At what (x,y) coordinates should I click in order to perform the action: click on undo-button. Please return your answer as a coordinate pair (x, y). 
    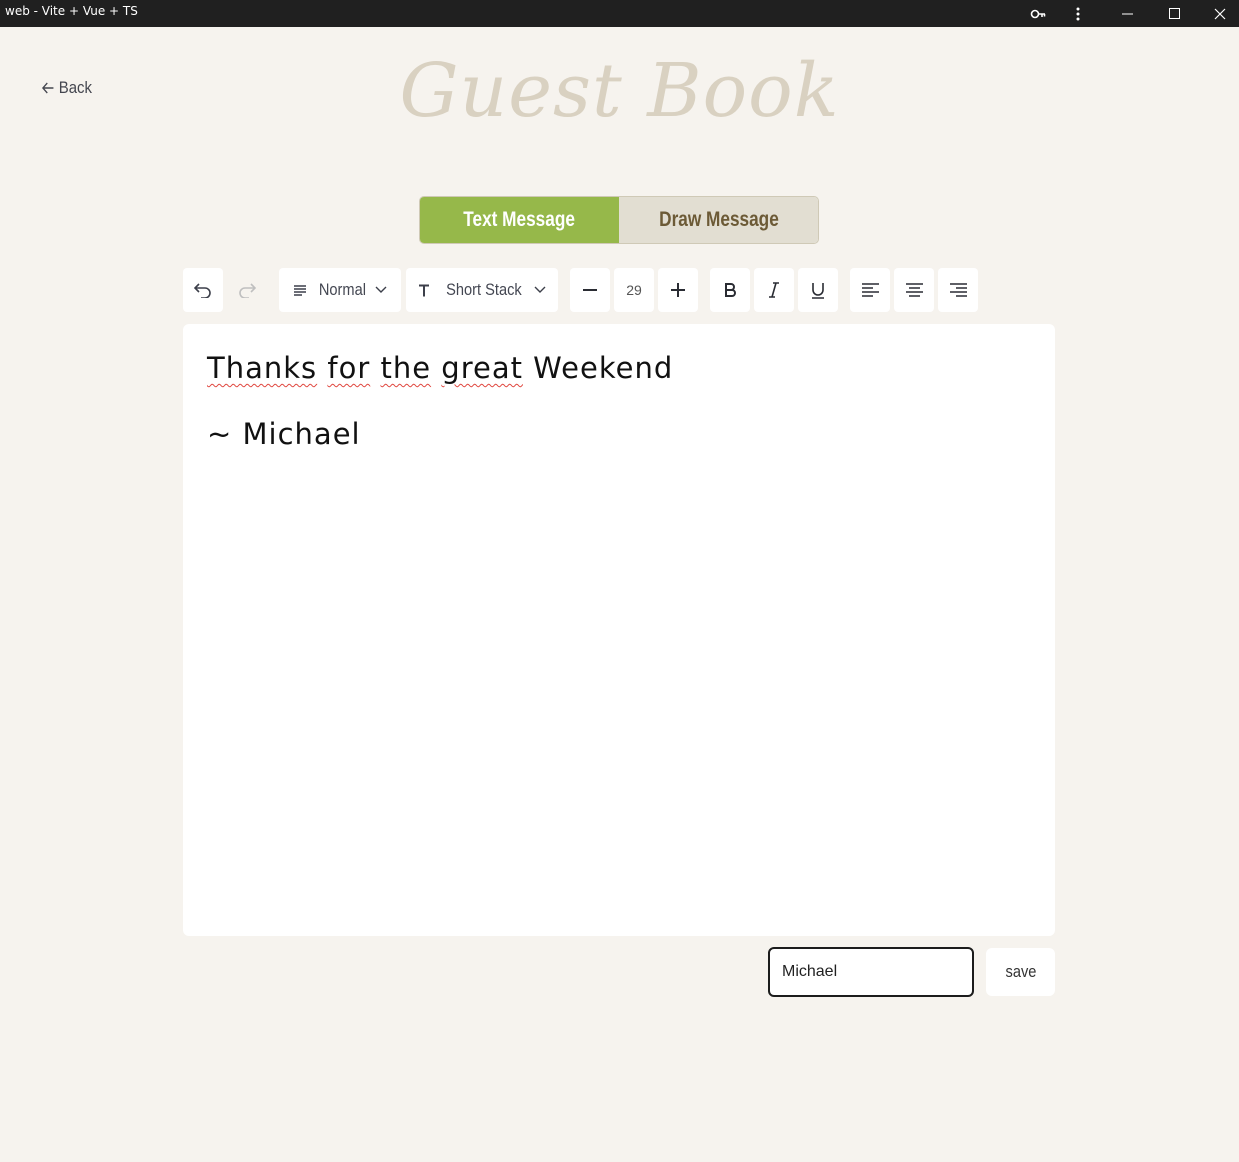
    Looking at the image, I should click on (203, 290).